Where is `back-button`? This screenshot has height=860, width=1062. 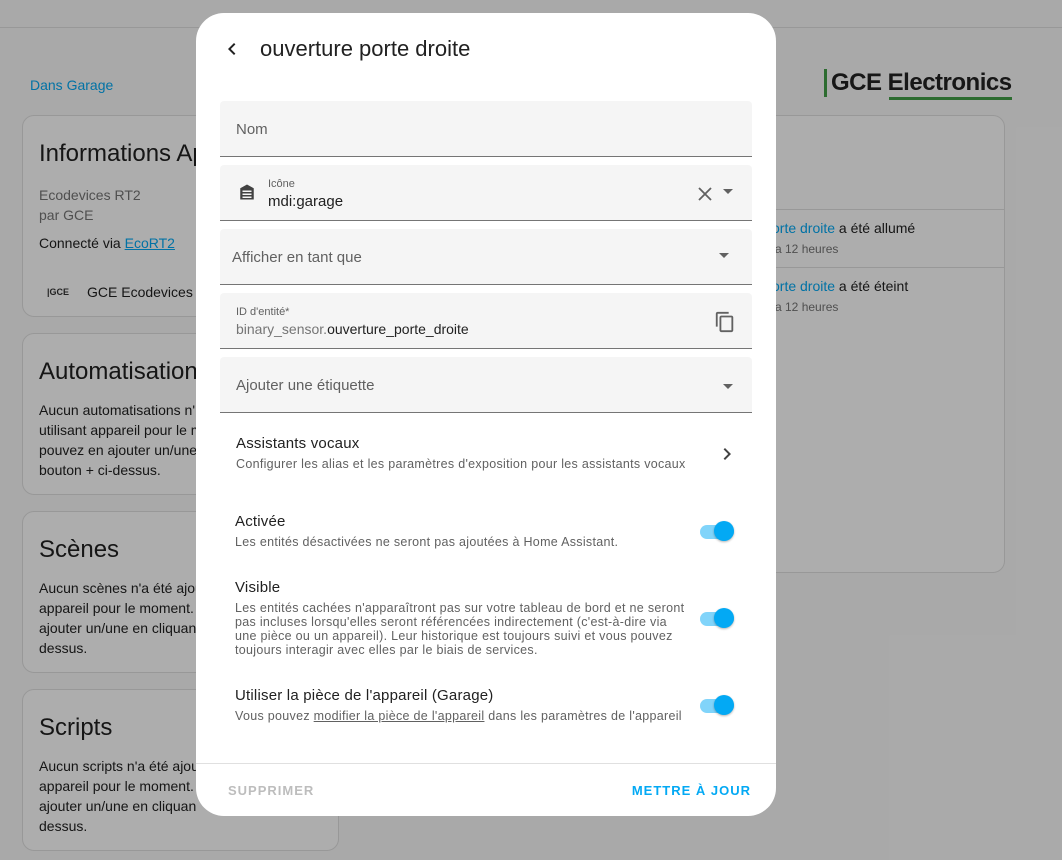
back-button is located at coordinates (232, 49).